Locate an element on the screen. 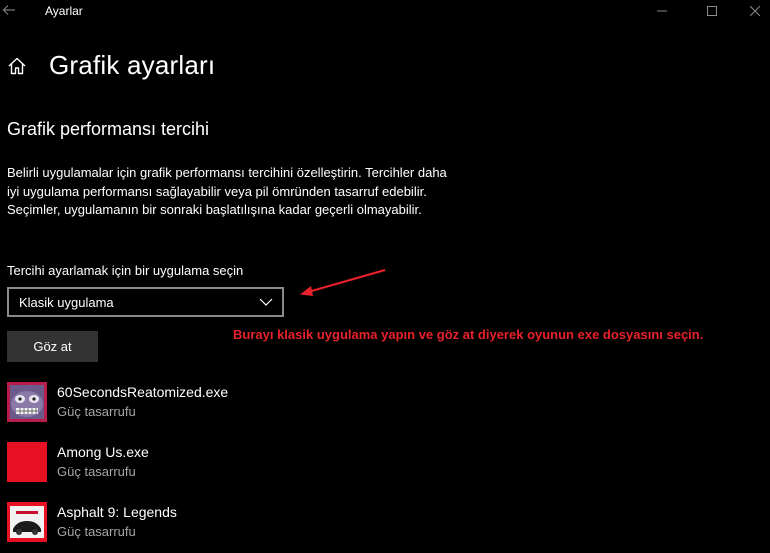 This screenshot has height=553, width=770. dropdown-value: Klasik uygulama is located at coordinates (66, 302).